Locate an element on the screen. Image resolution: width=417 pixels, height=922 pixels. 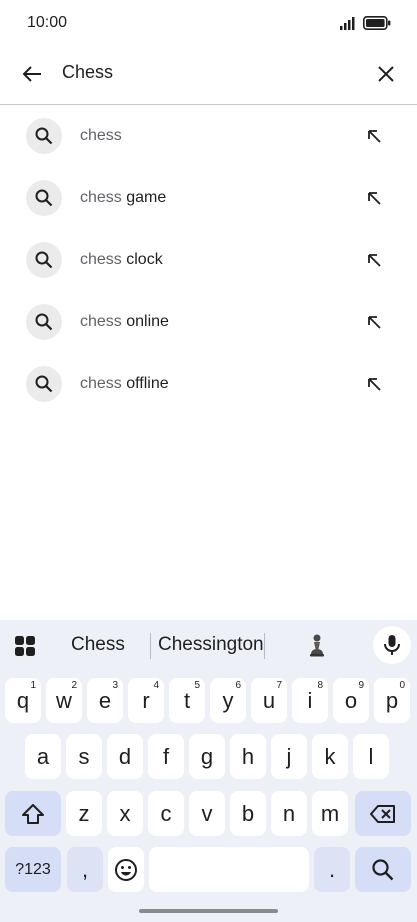
key-x: x is located at coordinates (125, 813).